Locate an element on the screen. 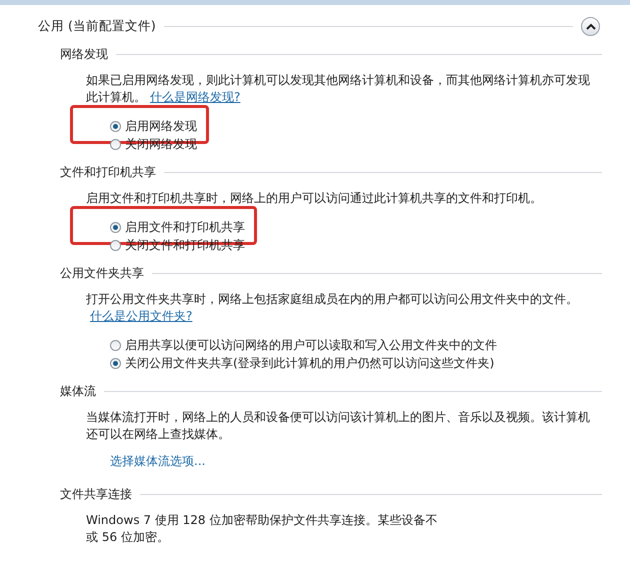 The image size is (630, 578). option-label: 关闭文件和打印机共享 is located at coordinates (185, 245).